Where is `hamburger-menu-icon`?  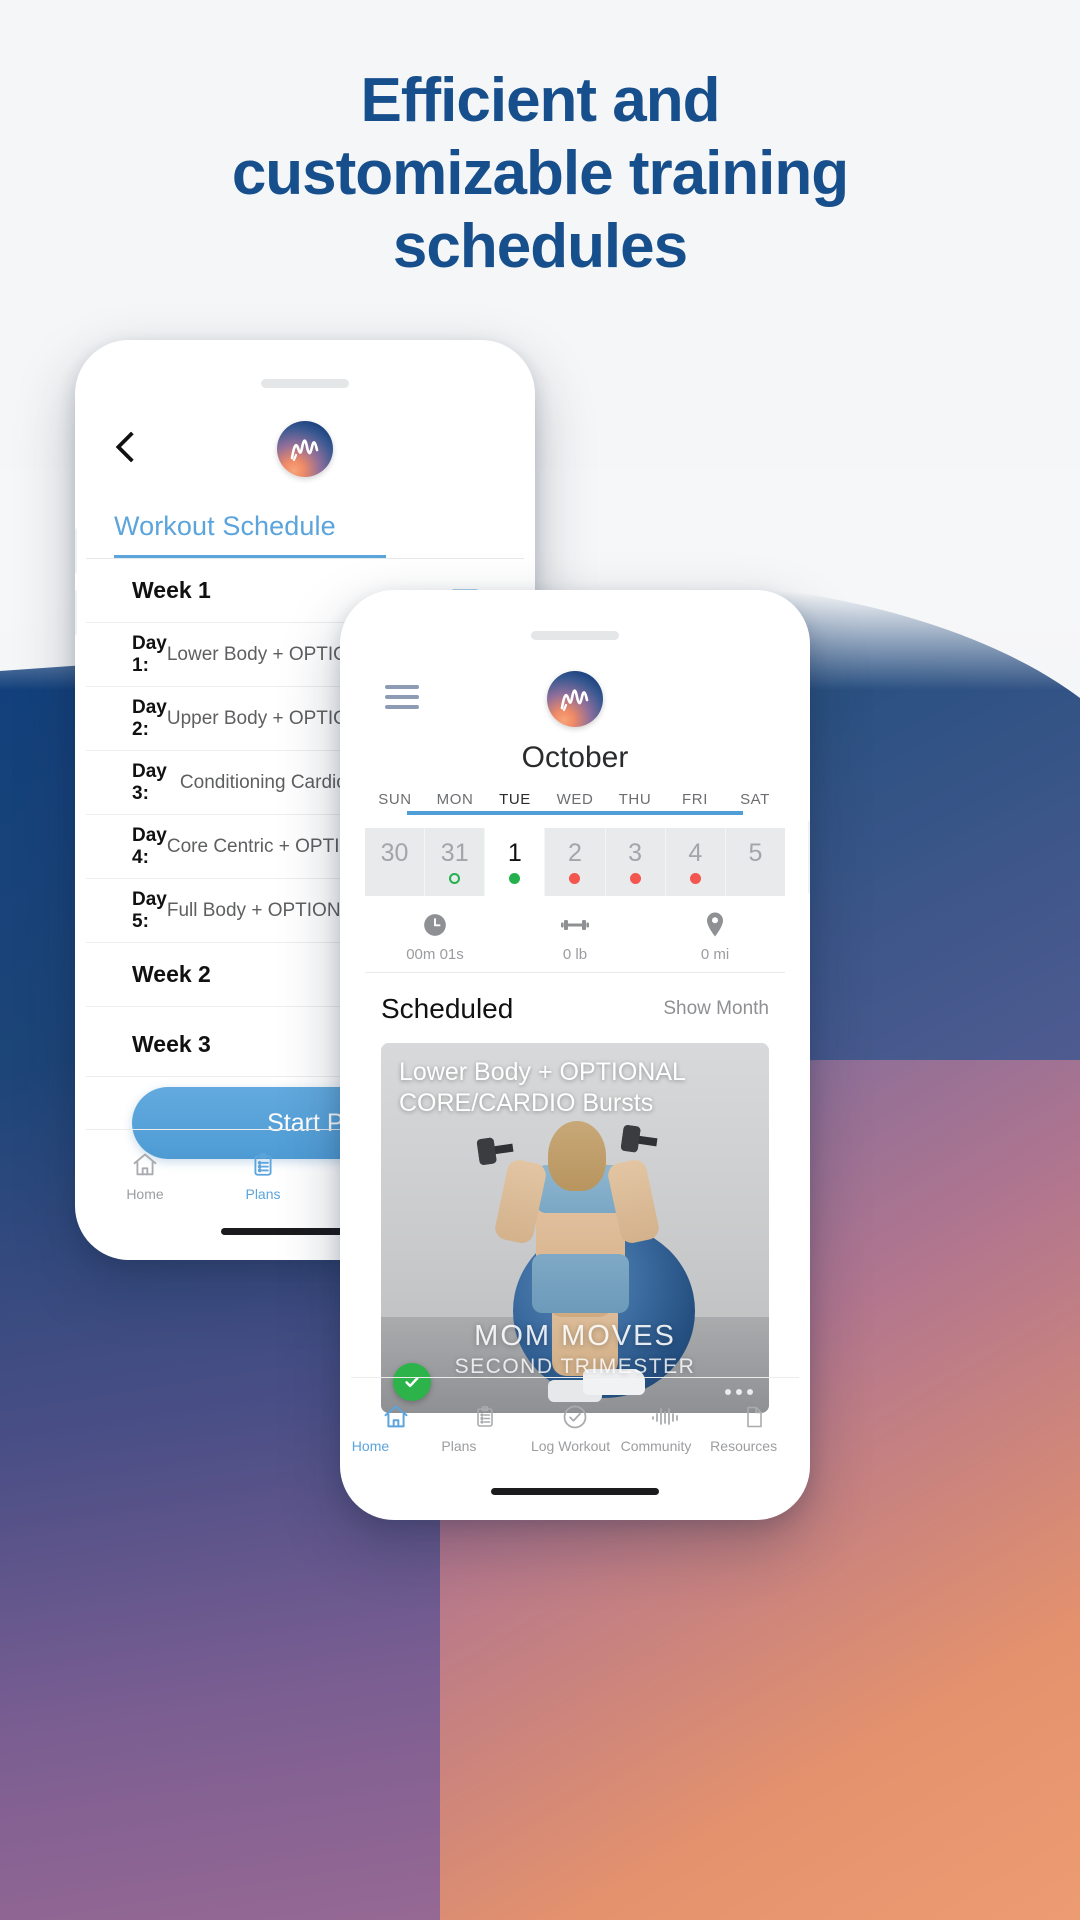 hamburger-menu-icon is located at coordinates (402, 697).